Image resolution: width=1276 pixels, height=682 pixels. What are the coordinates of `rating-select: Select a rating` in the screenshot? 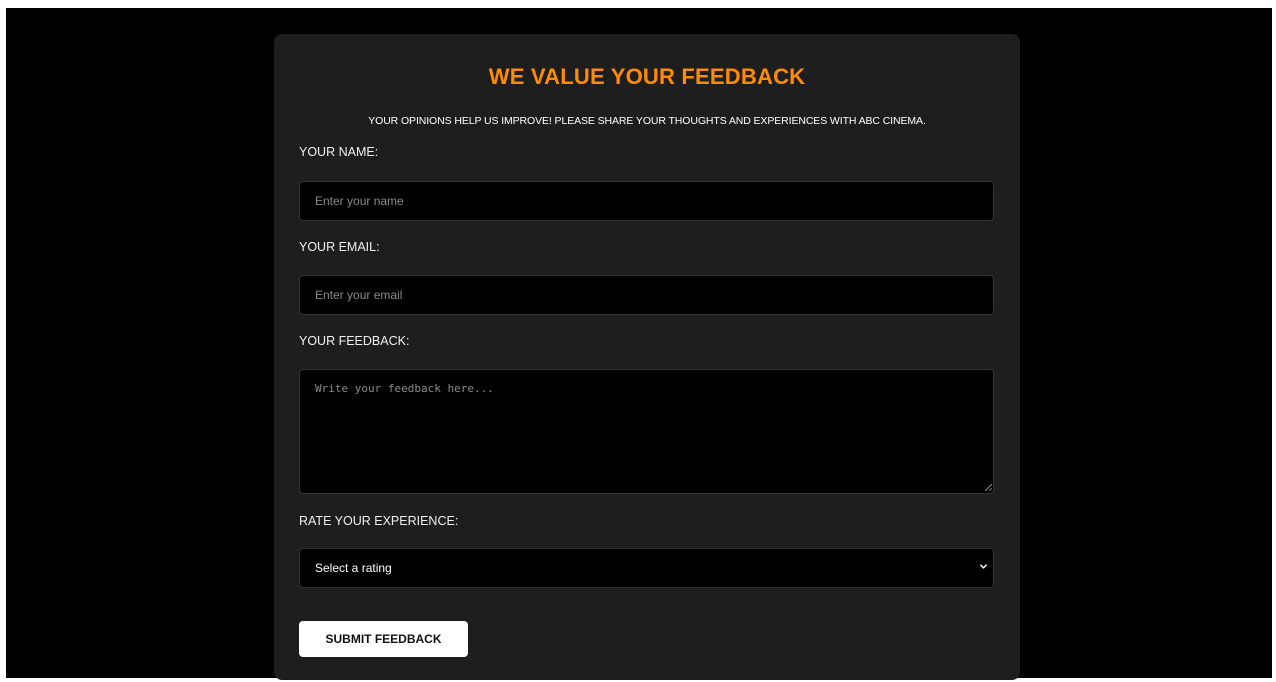 It's located at (646, 568).